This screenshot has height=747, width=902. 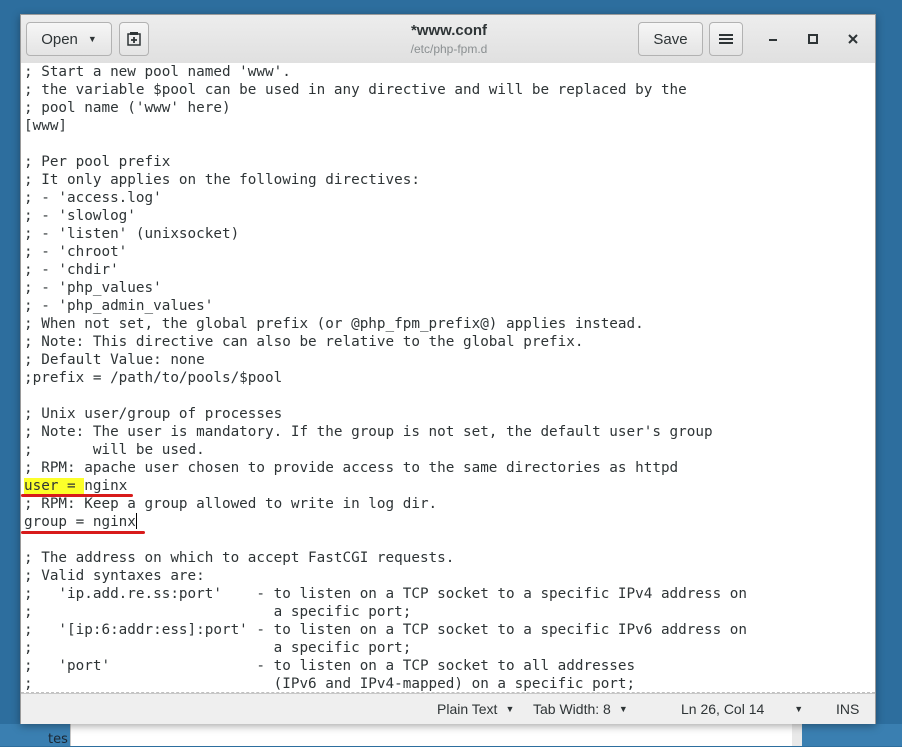 I want to click on tab-width-selector: Tab Width: 8 ▼, so click(x=580, y=709).